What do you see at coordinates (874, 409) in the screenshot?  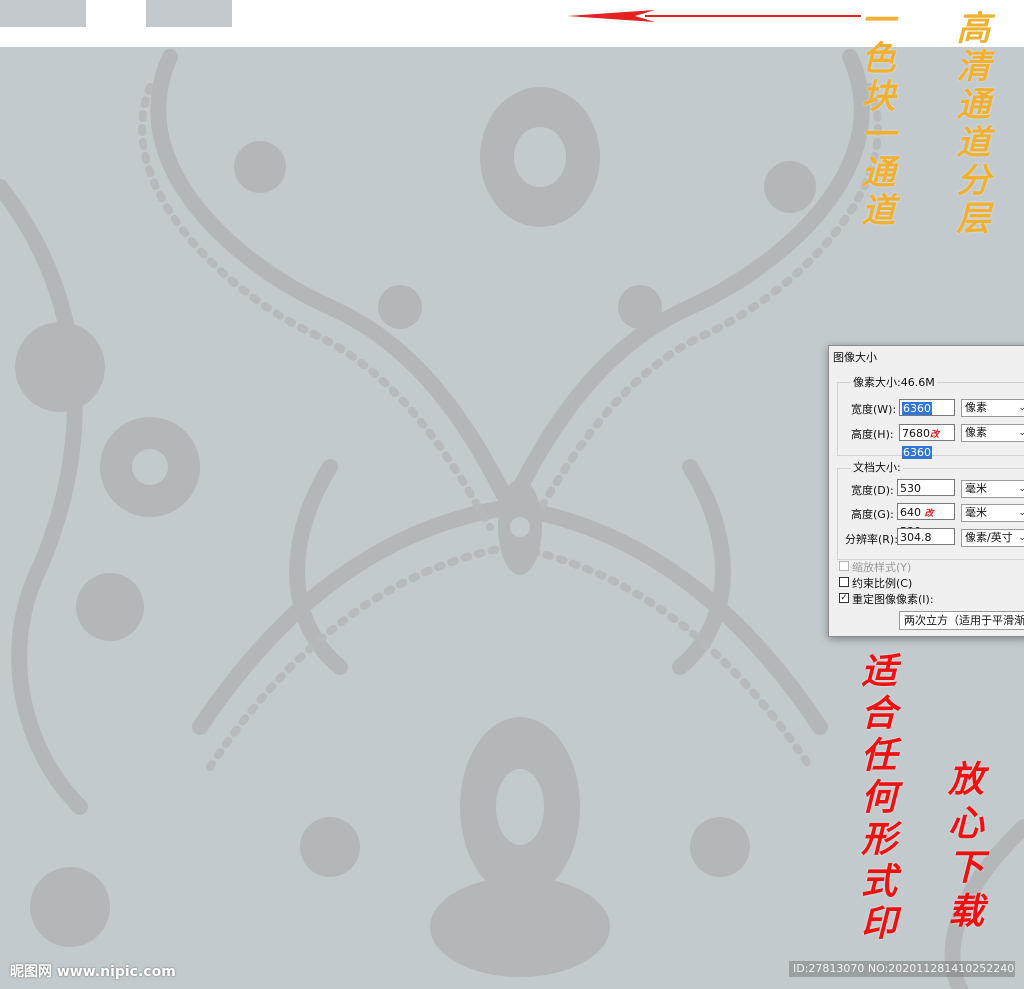 I see `width-label: 宽度(W):` at bounding box center [874, 409].